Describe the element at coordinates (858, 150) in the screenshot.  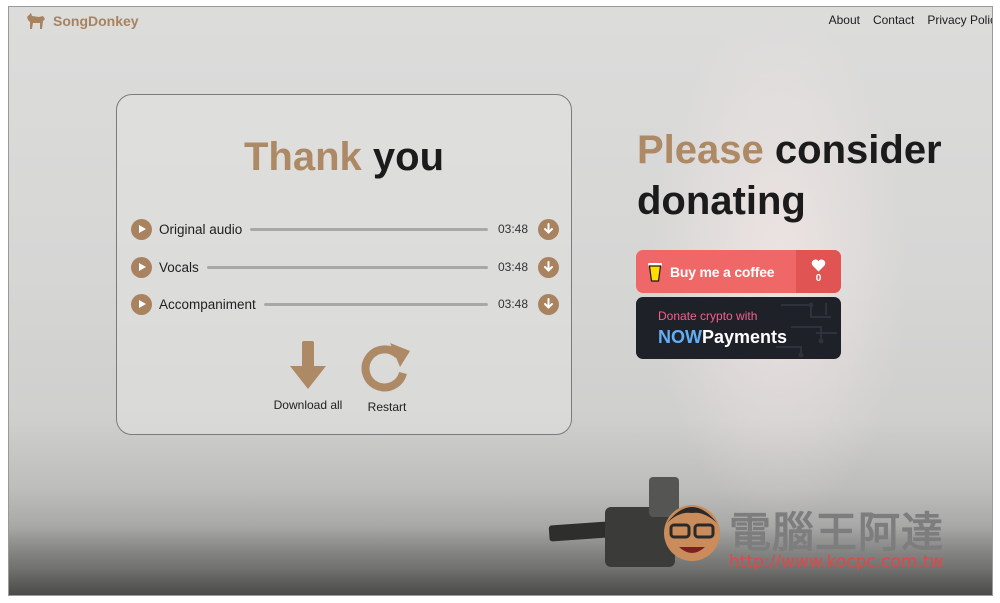
I see `consider-word: consider` at that location.